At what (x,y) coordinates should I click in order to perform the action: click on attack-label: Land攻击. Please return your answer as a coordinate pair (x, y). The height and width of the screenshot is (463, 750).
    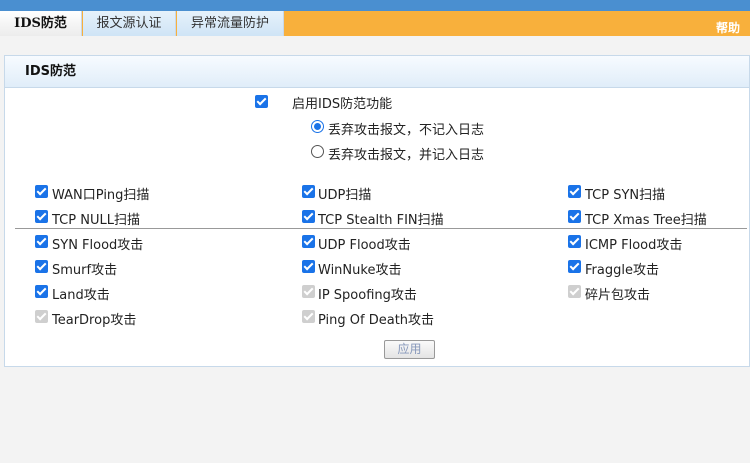
    Looking at the image, I should click on (81, 295).